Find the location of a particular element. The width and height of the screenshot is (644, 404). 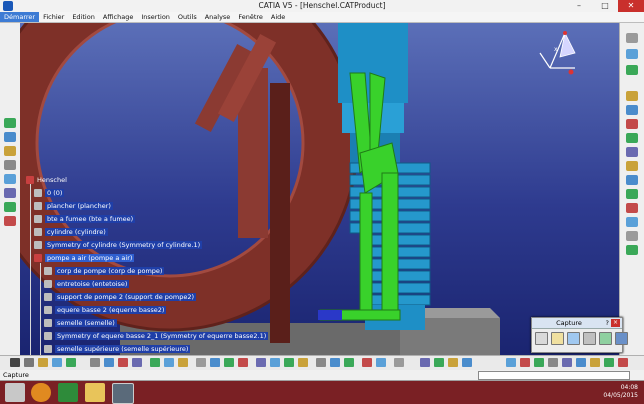

options-icon is located at coordinates (589, 338).